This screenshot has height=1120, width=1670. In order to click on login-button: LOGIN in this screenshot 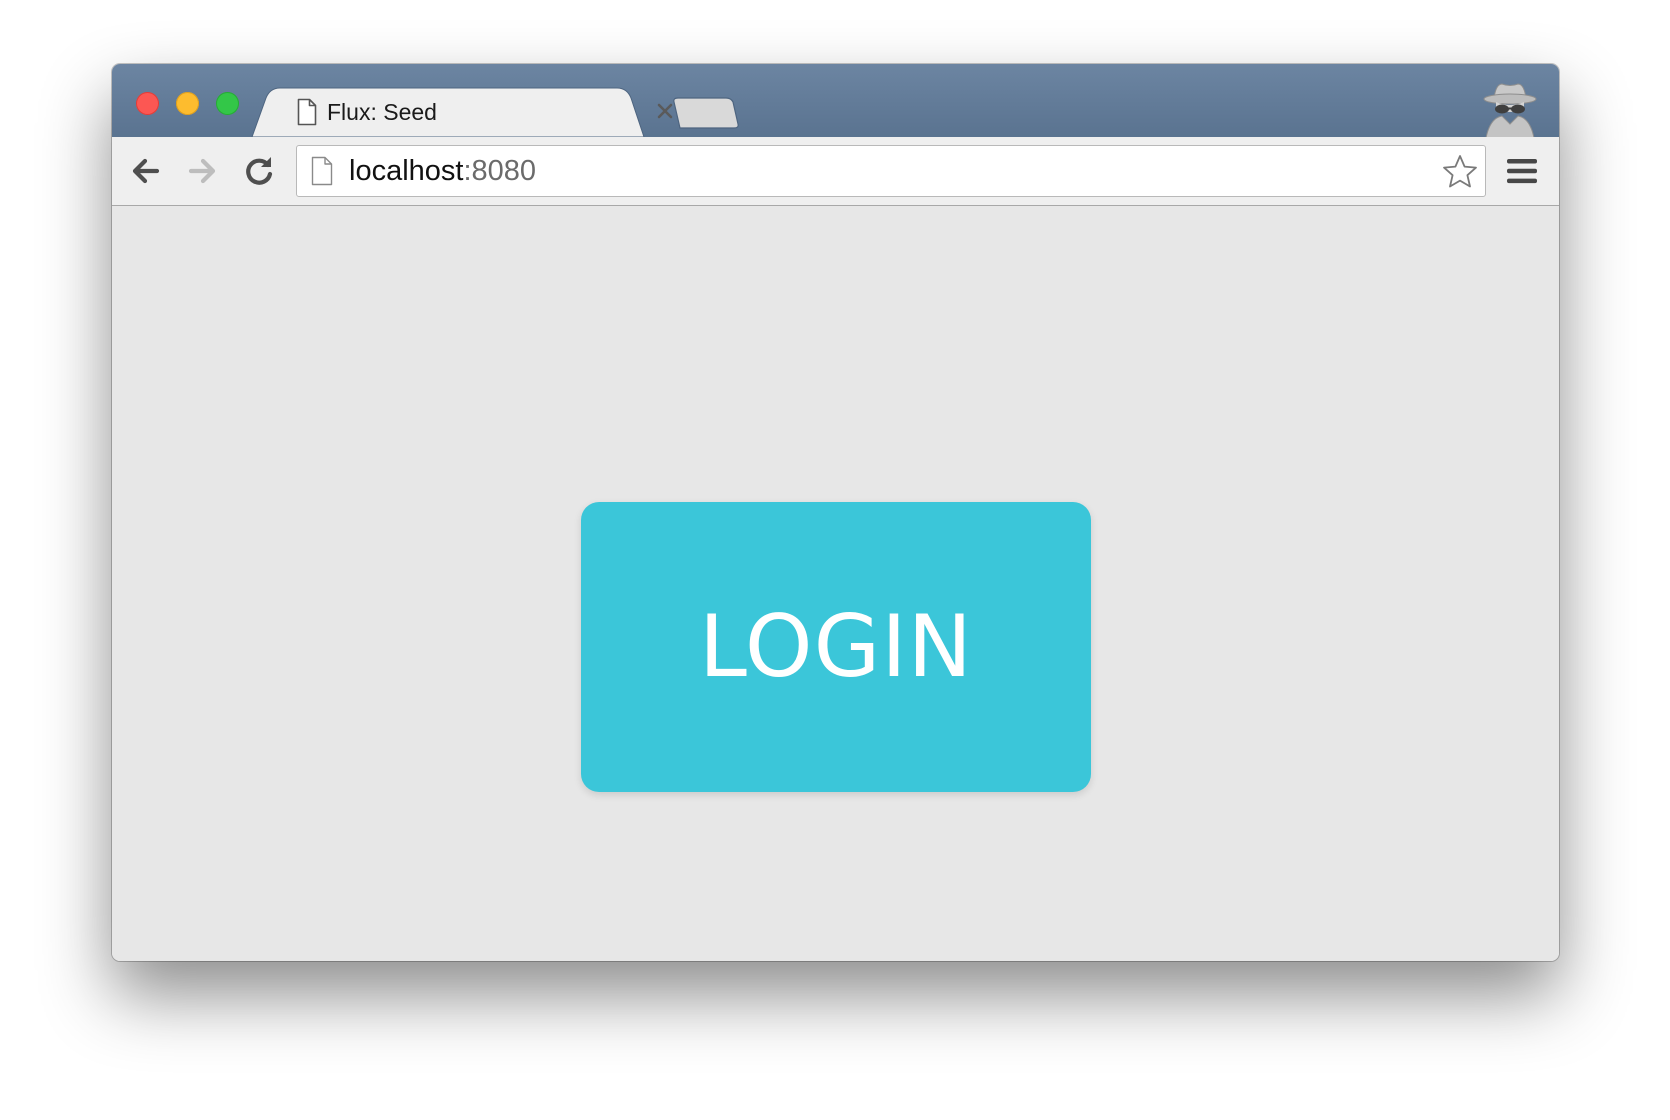, I will do `click(836, 647)`.